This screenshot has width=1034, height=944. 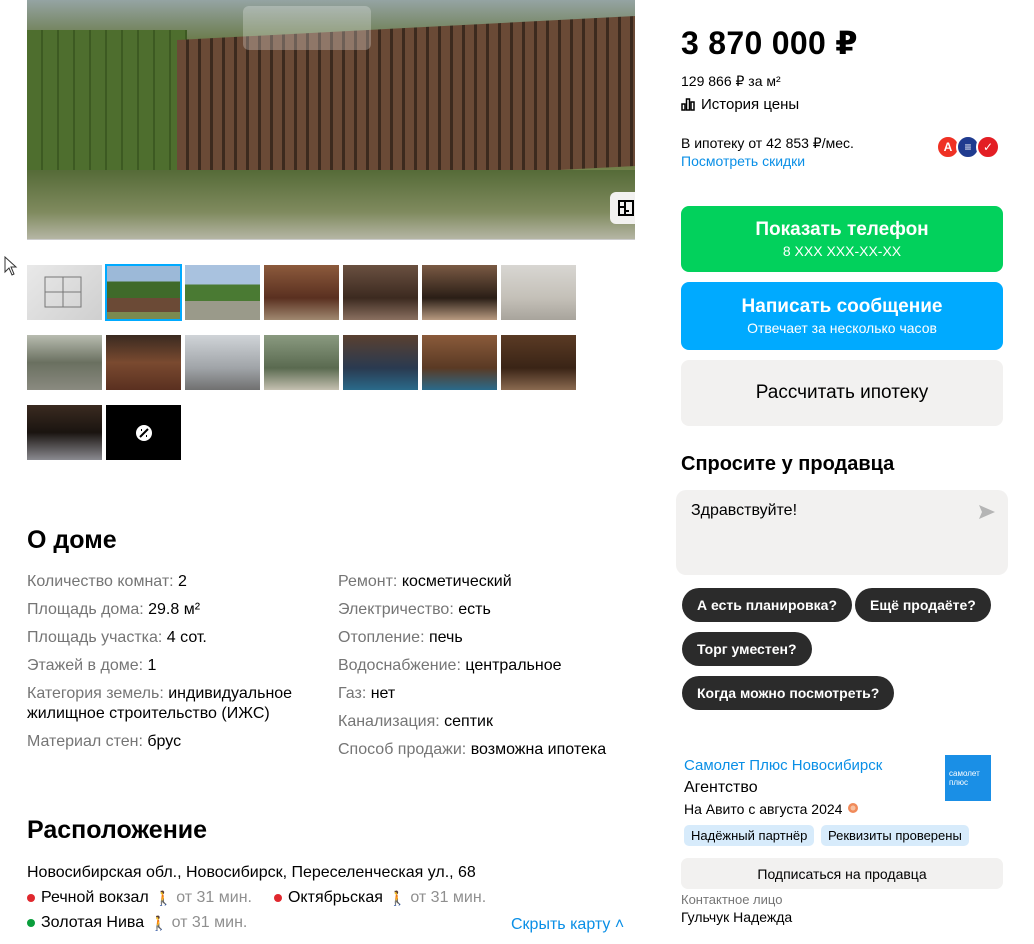 What do you see at coordinates (456, 581) in the screenshot?
I see `param-value: косметический` at bounding box center [456, 581].